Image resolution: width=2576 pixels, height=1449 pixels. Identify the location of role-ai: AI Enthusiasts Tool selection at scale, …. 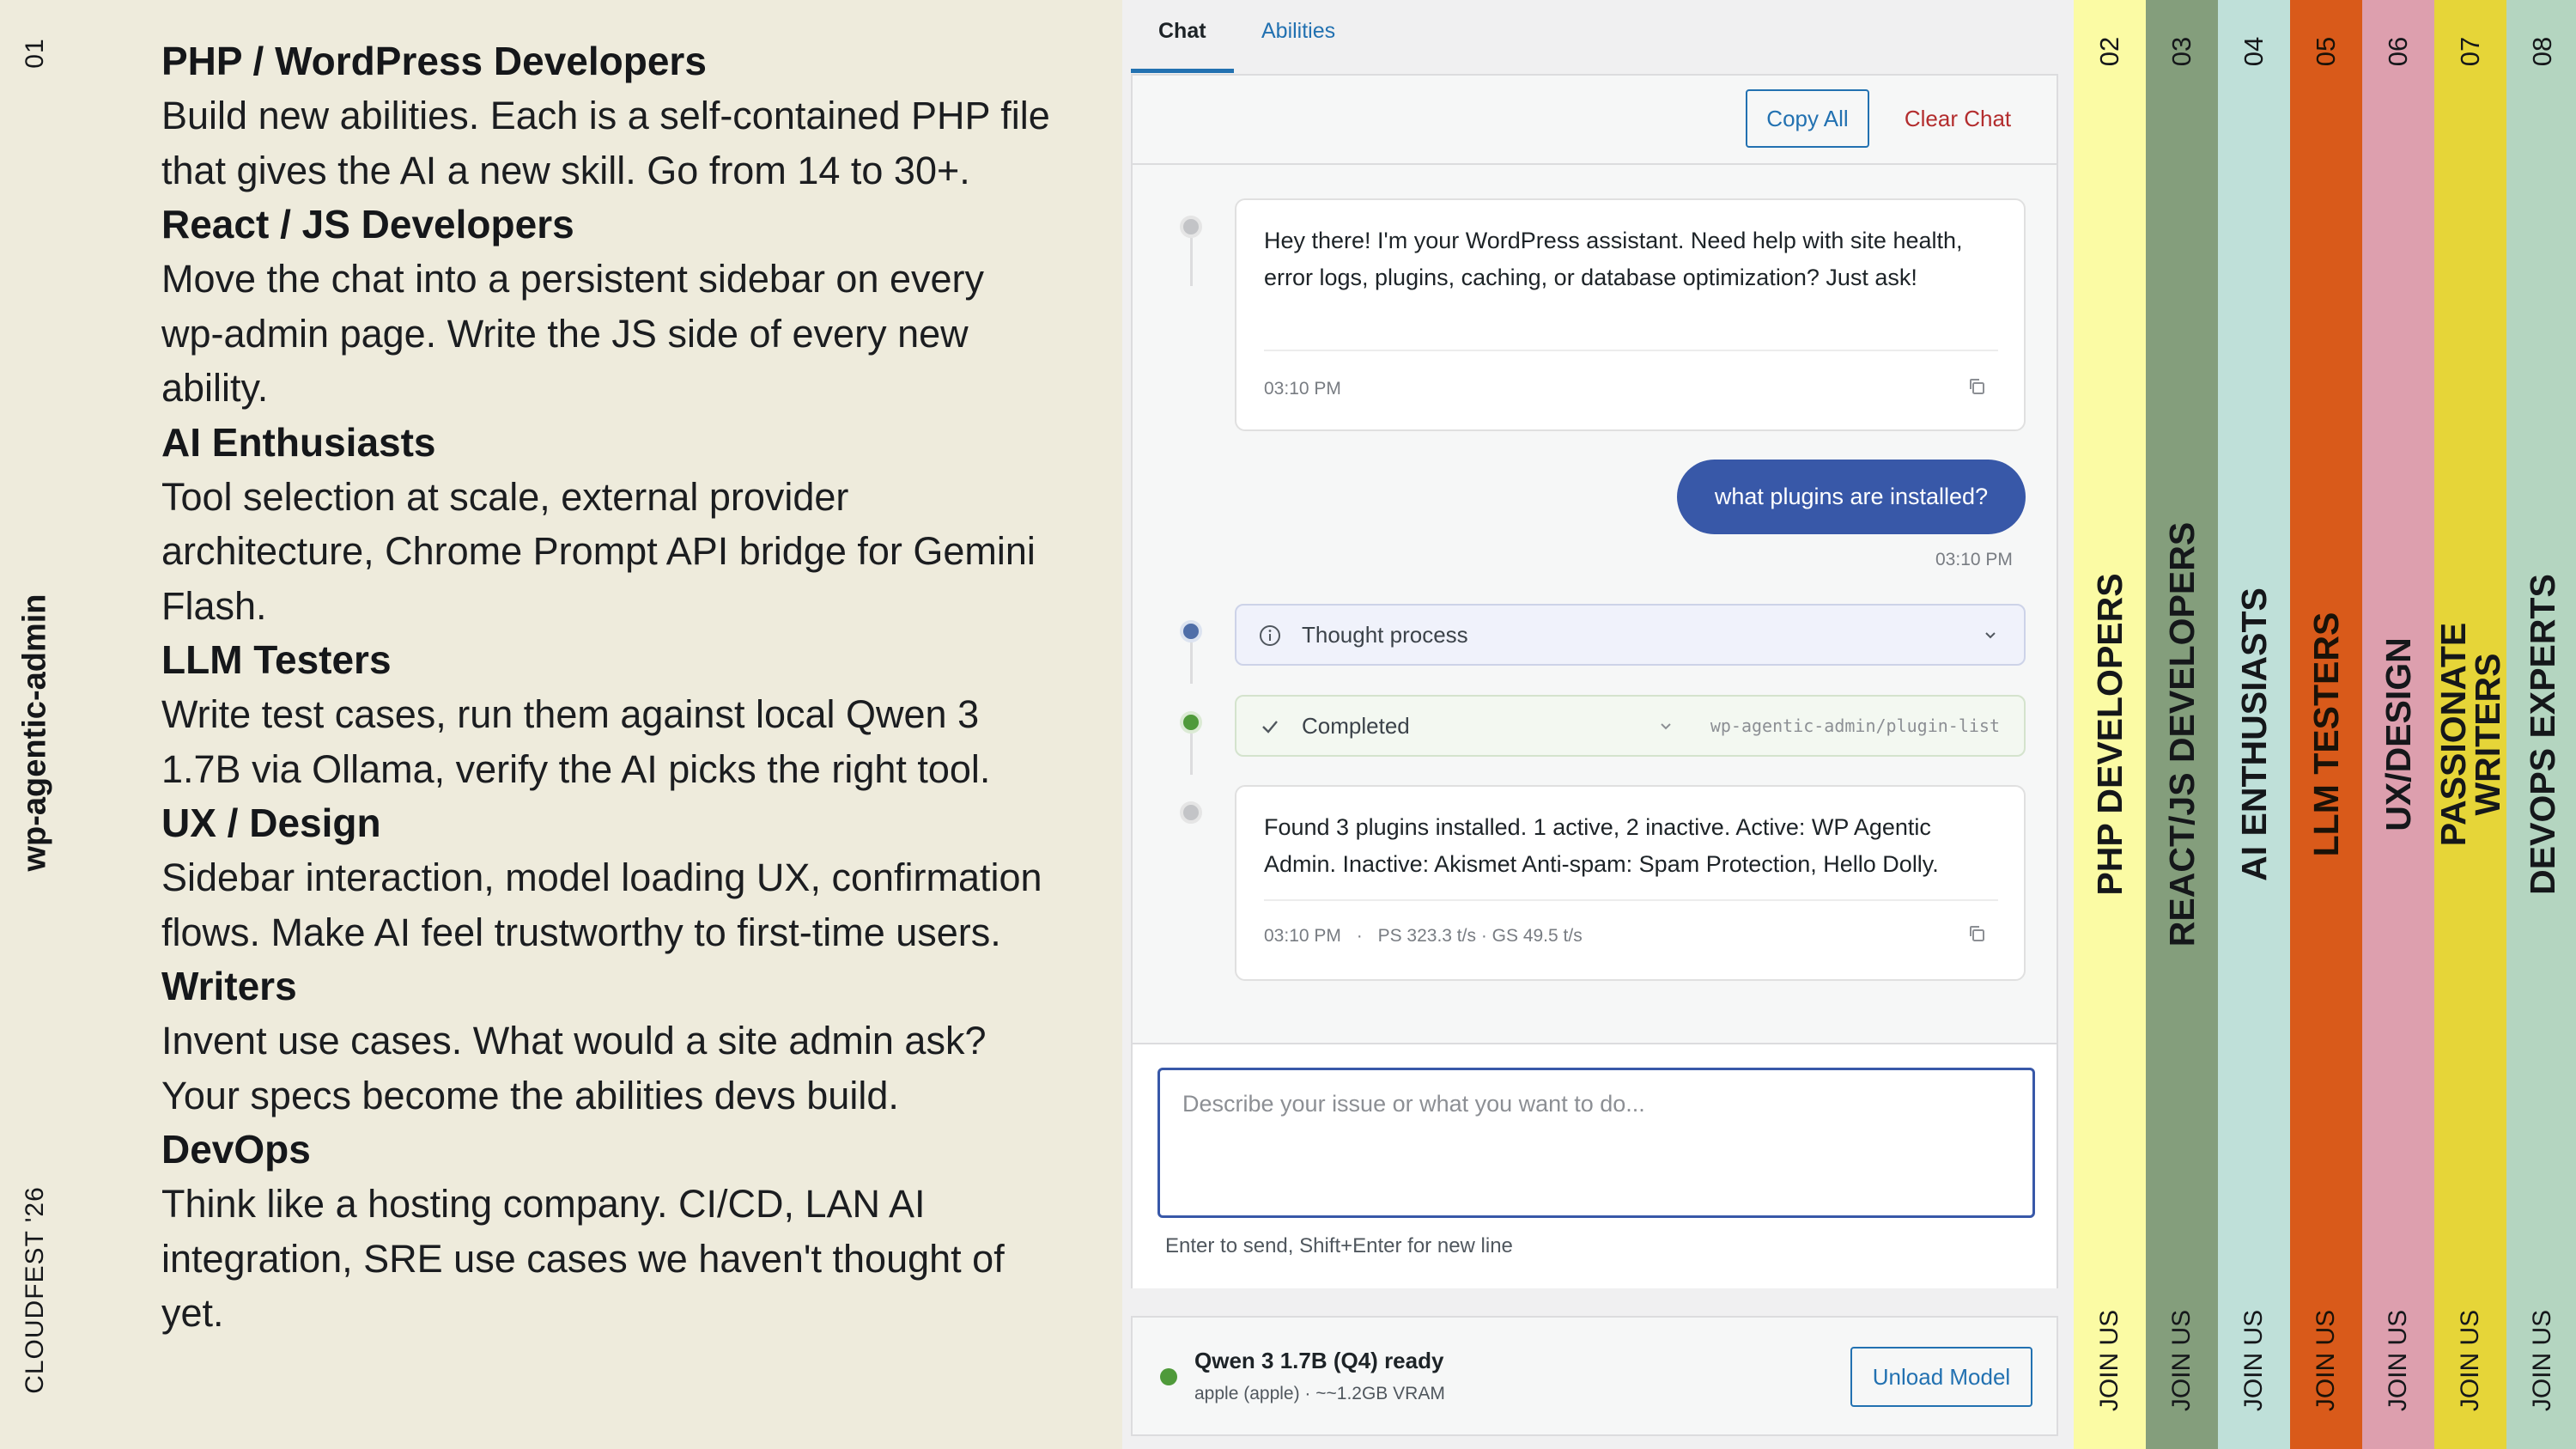
(607, 525).